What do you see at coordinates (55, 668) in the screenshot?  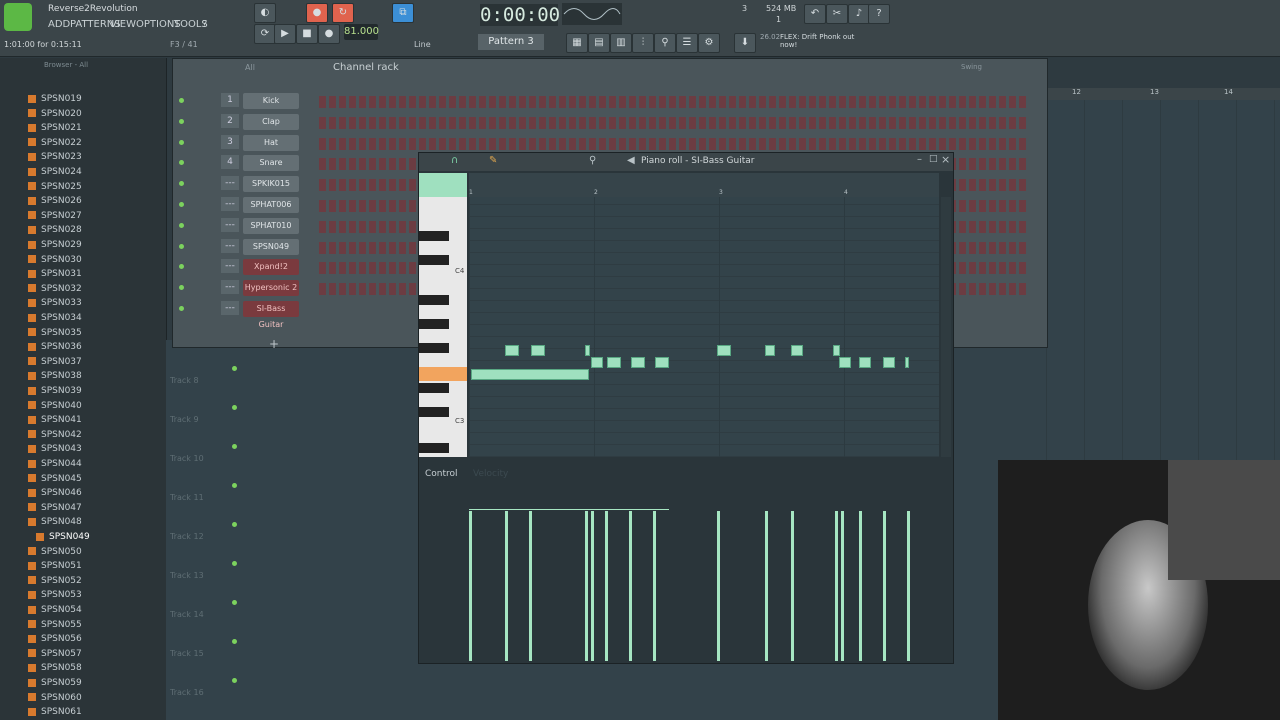 I see `browser-item: SPSN058` at bounding box center [55, 668].